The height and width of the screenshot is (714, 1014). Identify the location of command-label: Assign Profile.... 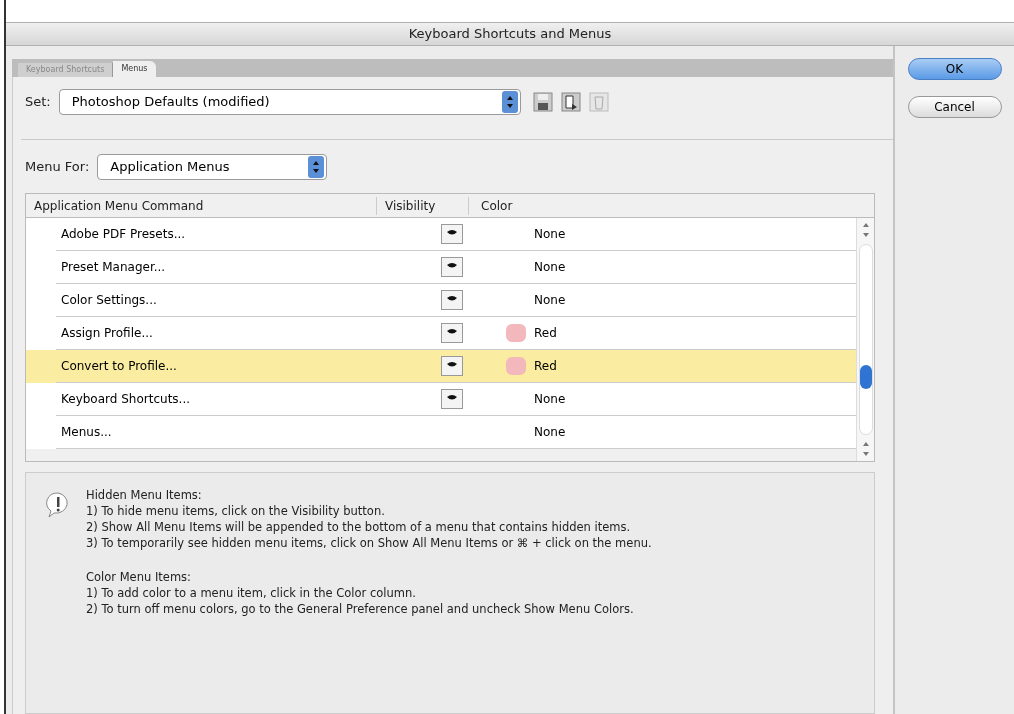
(107, 333).